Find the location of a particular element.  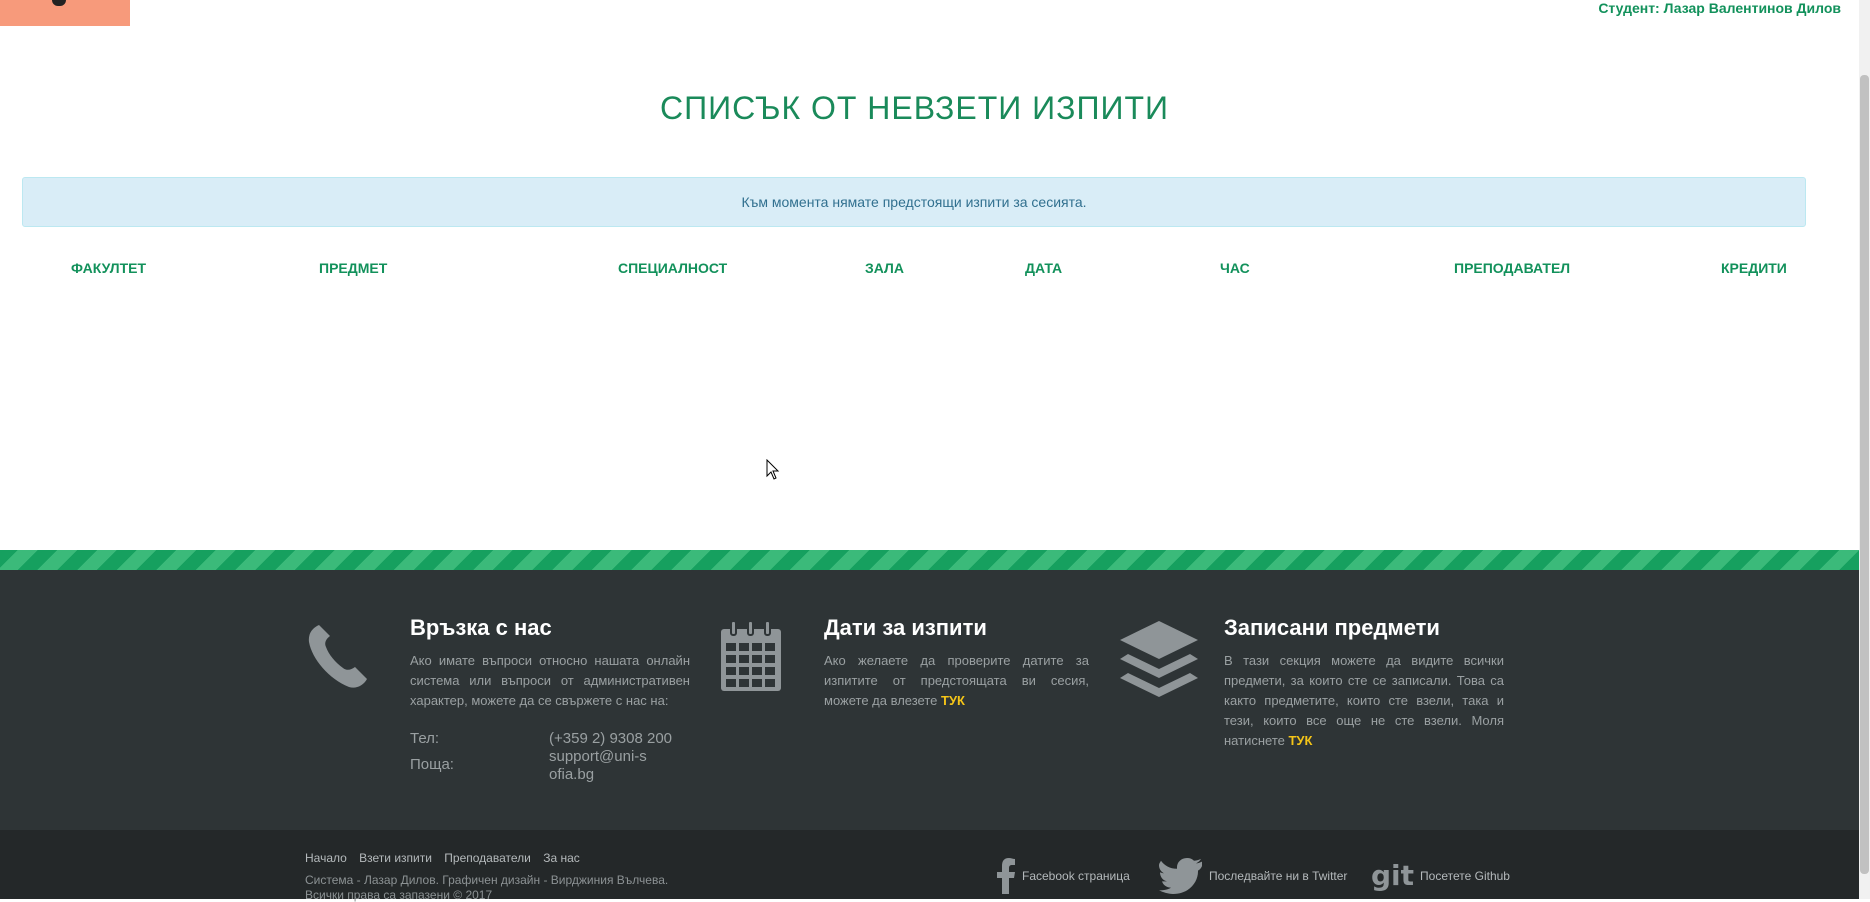

github-link: git Посетете Github is located at coordinates (1440, 876).